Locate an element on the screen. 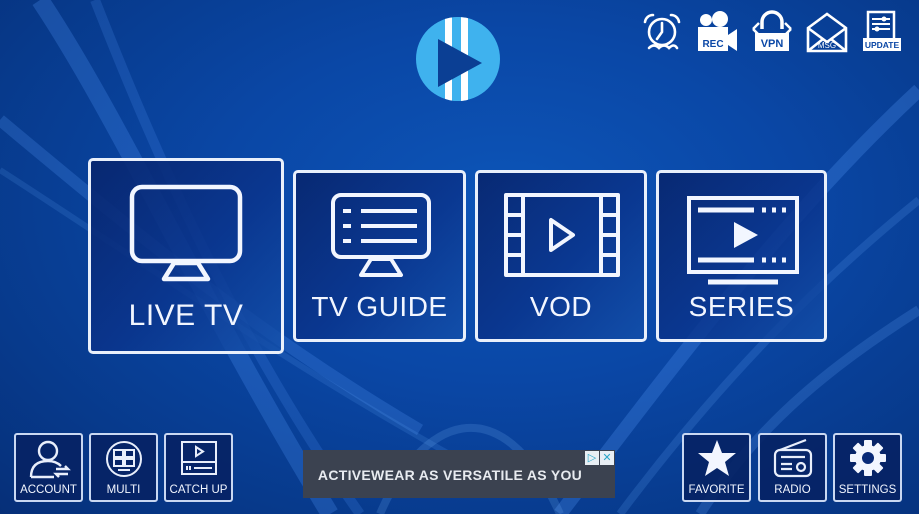 This screenshot has height=514, width=919. catch-up-button: CATCH UP is located at coordinates (198, 467).